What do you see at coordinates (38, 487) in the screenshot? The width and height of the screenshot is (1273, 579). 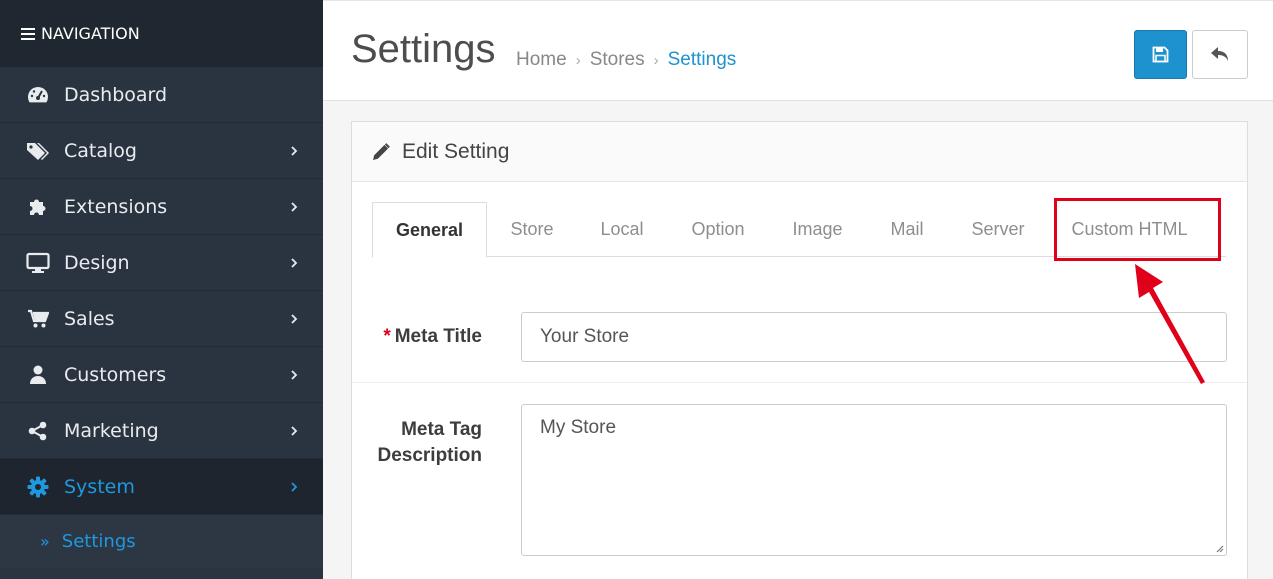 I see `gear-icon` at bounding box center [38, 487].